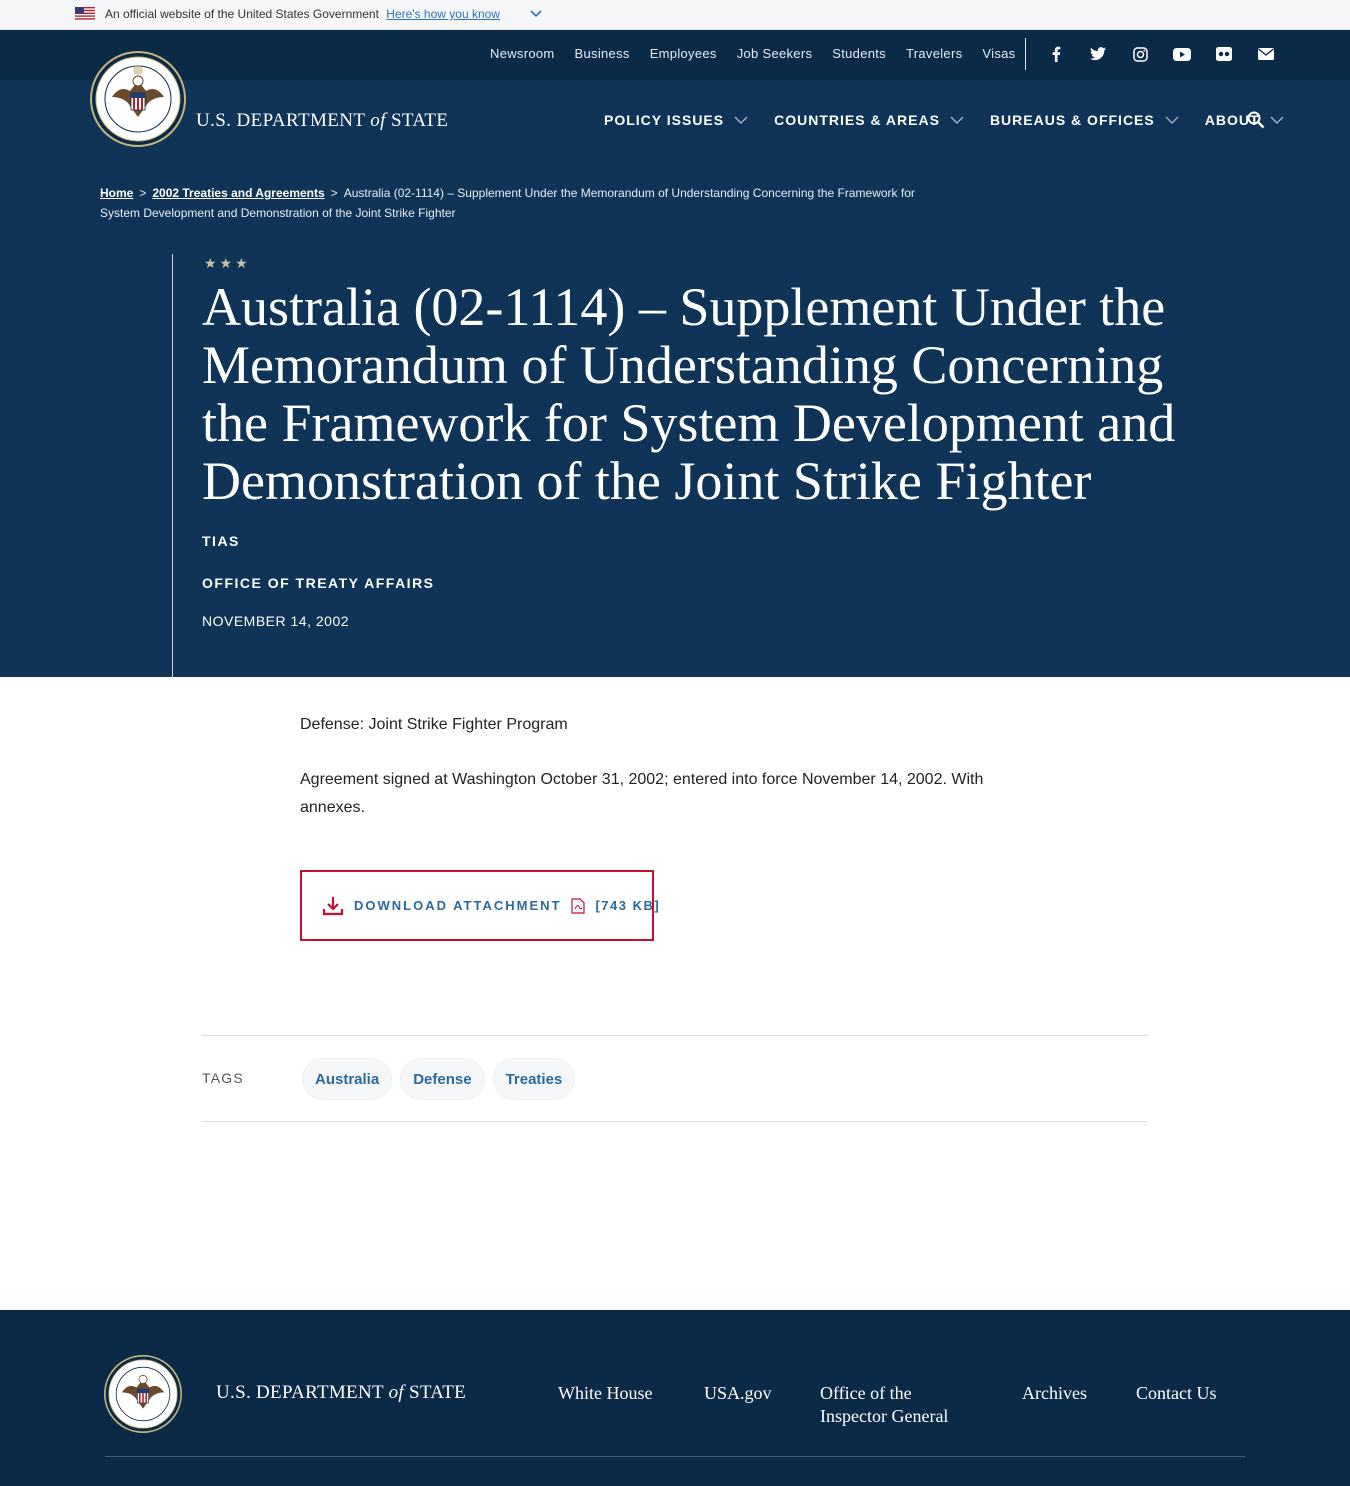 This screenshot has height=1486, width=1350. Describe the element at coordinates (1244, 120) in the screenshot. I see `nav-about: About` at that location.